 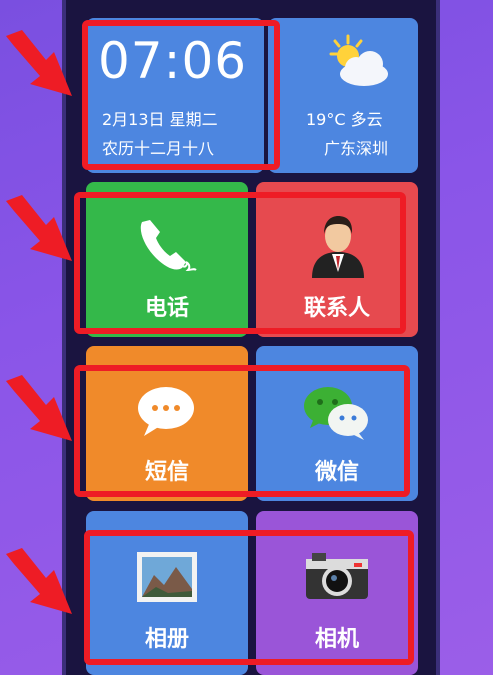 What do you see at coordinates (343, 95) in the screenshot?
I see `weather-widget: 19°C 多云 广东深圳` at bounding box center [343, 95].